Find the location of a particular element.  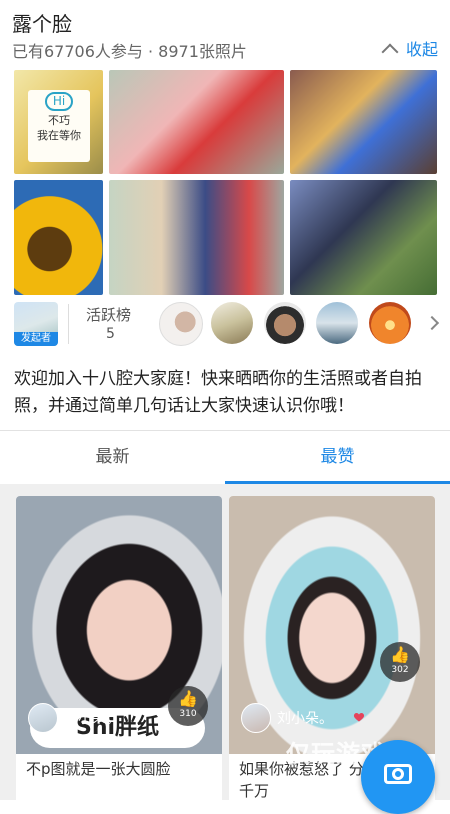

topic-header: 露个脸 已有67706人参与 · 8971张照片 收起 is located at coordinates (225, 35).